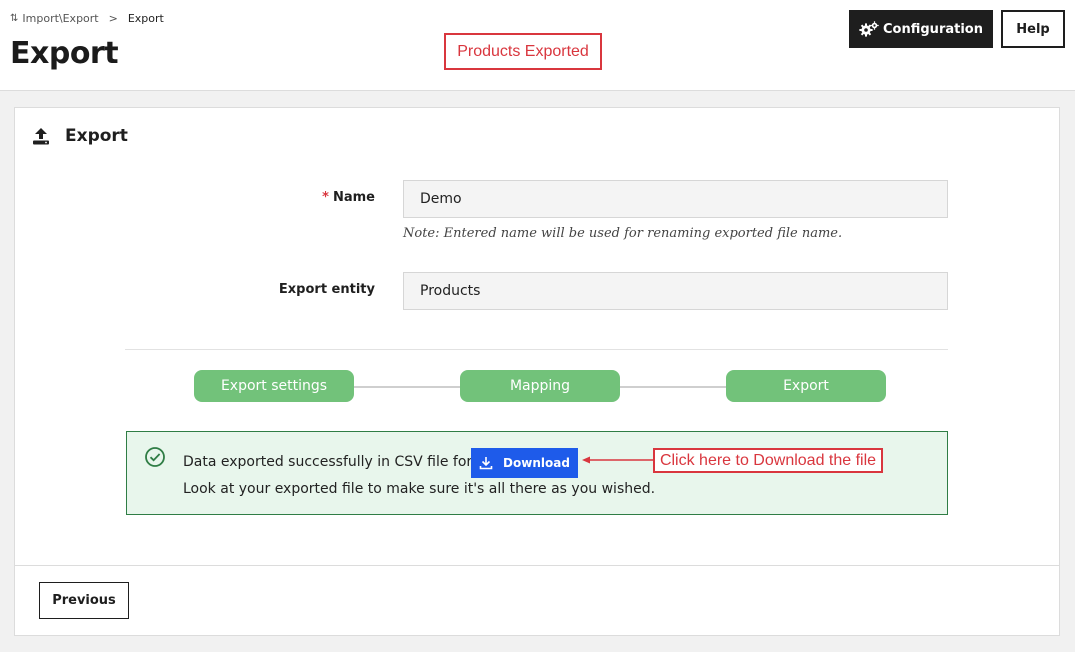 The image size is (1075, 652). I want to click on previous-button: Previous, so click(84, 600).